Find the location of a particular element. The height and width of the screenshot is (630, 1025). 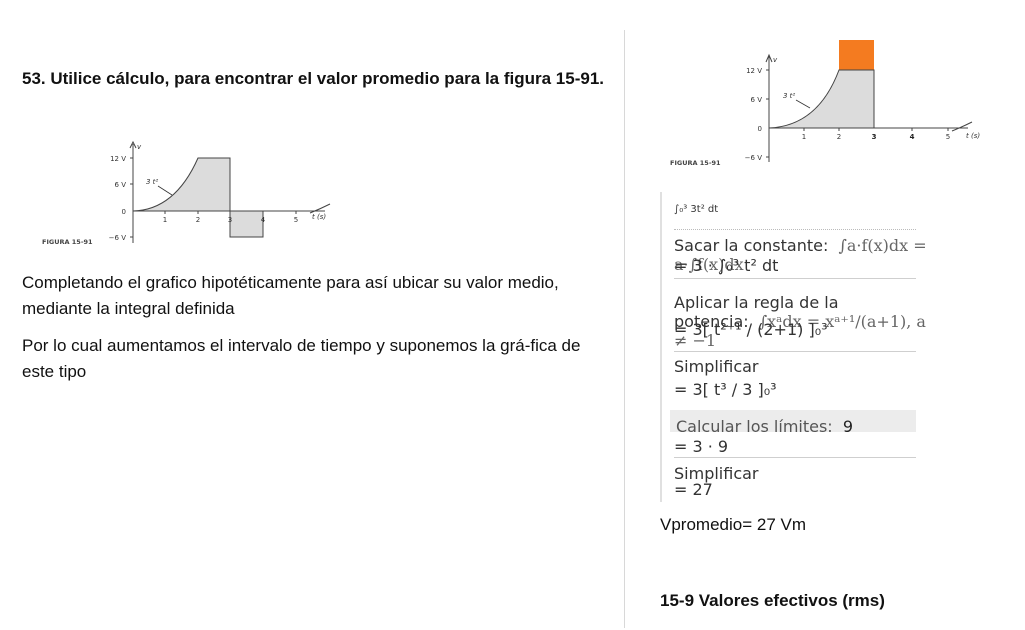

step2-expression: = 3[ t²⁺¹ / (2+1) ]₀³ is located at coordinates (751, 329).